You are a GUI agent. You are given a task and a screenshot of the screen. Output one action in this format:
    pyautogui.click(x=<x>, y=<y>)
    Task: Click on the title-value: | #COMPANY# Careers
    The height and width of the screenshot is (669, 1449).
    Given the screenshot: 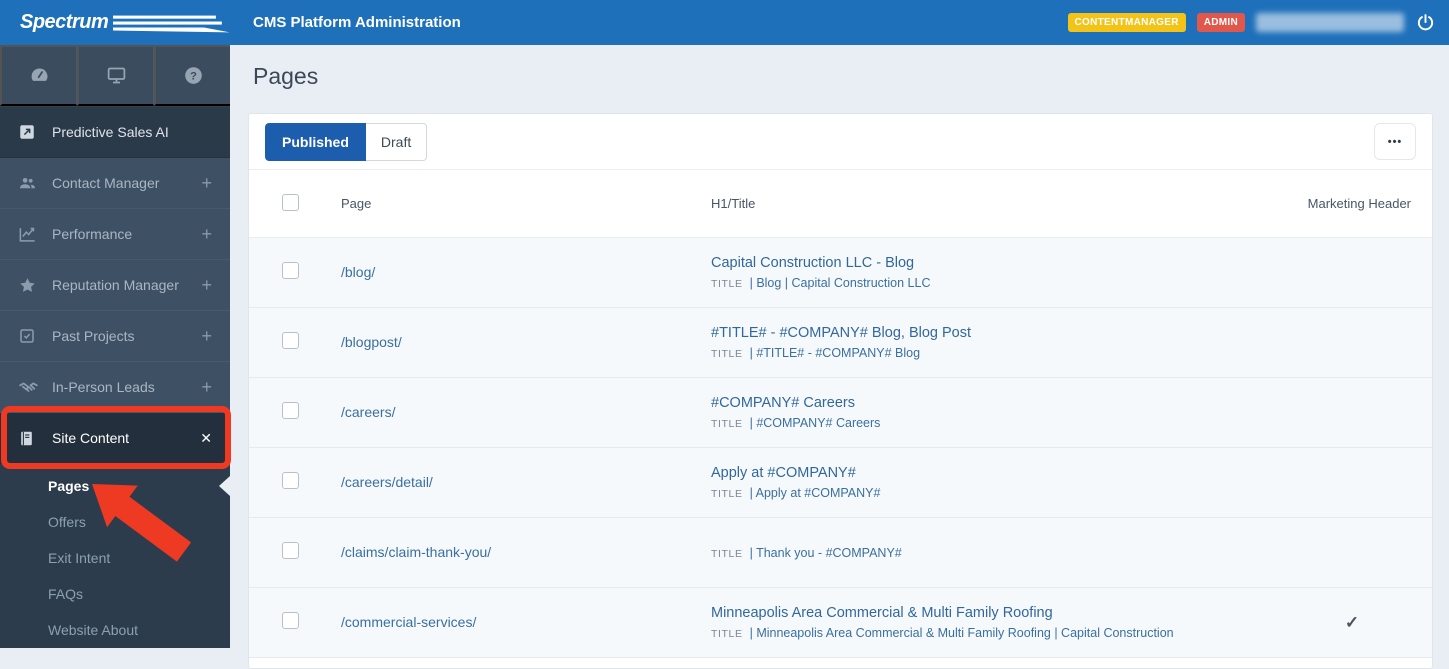 What is the action you would take?
    pyautogui.click(x=815, y=423)
    